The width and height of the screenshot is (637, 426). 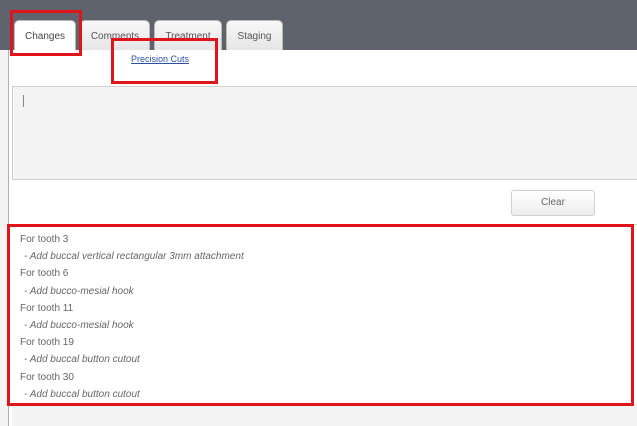 I want to click on tab-changes: Changes, so click(x=45, y=35).